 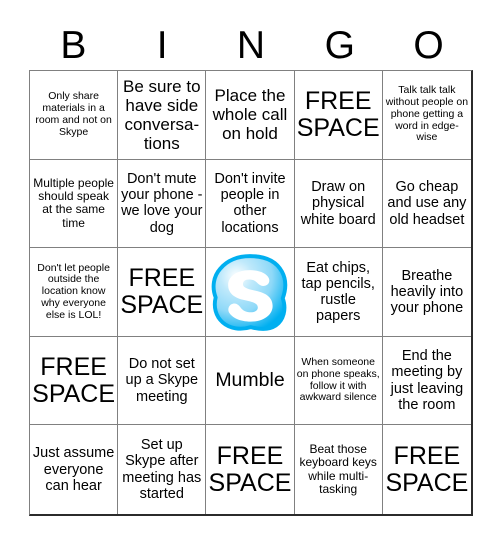 What do you see at coordinates (73, 45) in the screenshot?
I see `header-letter-b: B` at bounding box center [73, 45].